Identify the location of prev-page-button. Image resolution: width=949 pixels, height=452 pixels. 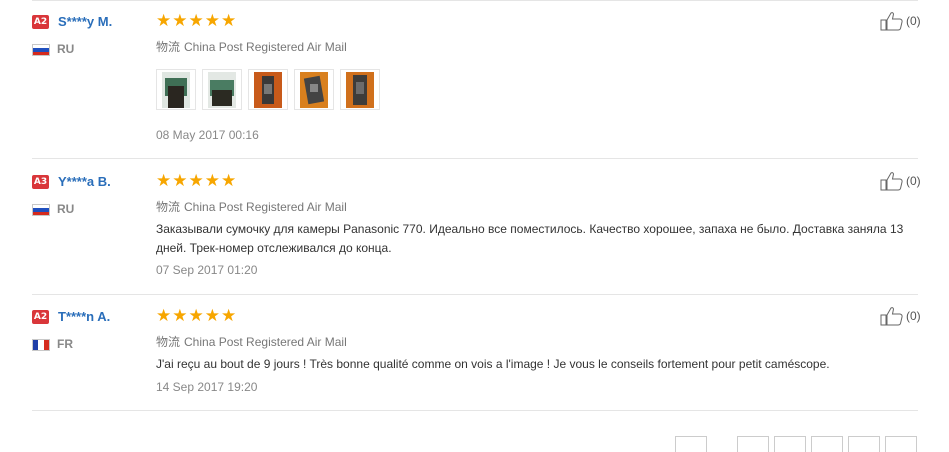
(691, 444).